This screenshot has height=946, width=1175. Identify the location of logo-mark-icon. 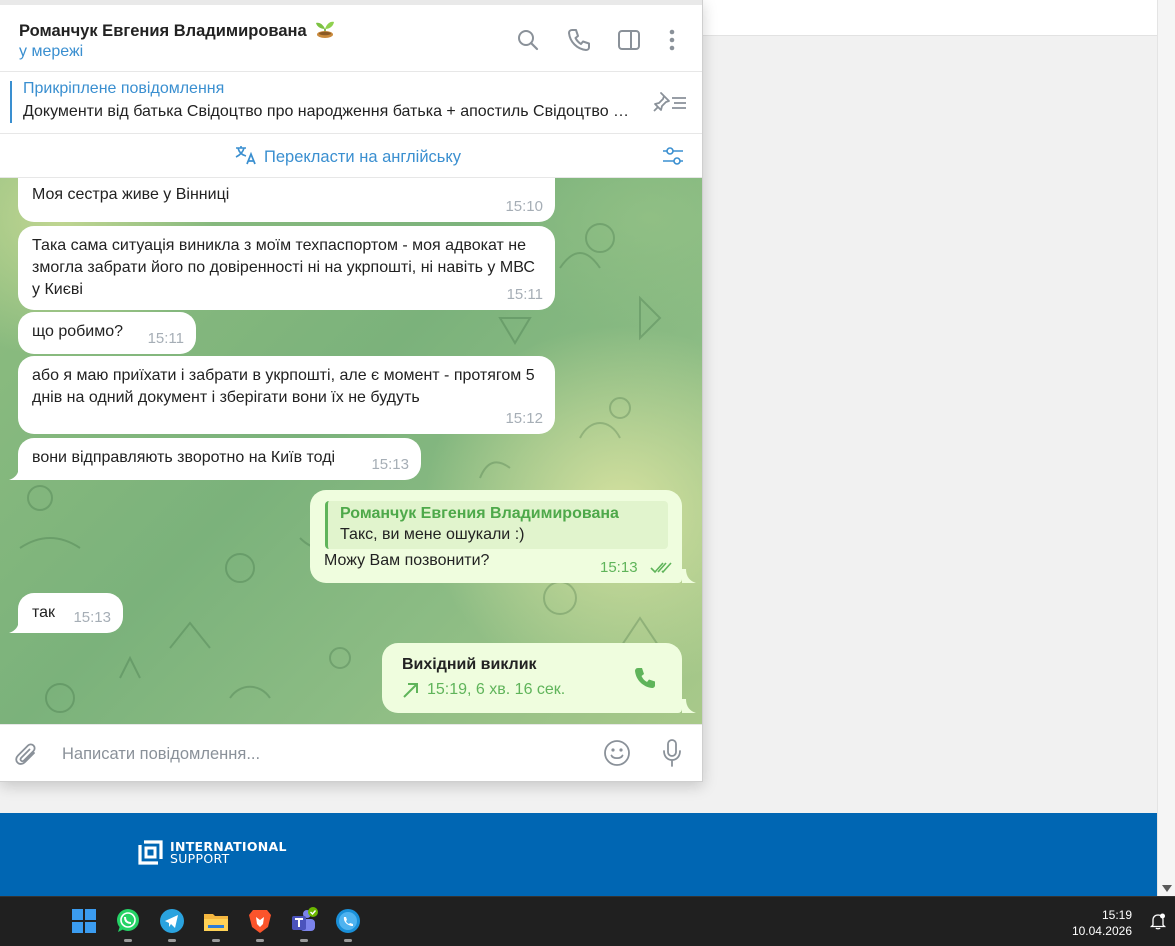
(150, 853).